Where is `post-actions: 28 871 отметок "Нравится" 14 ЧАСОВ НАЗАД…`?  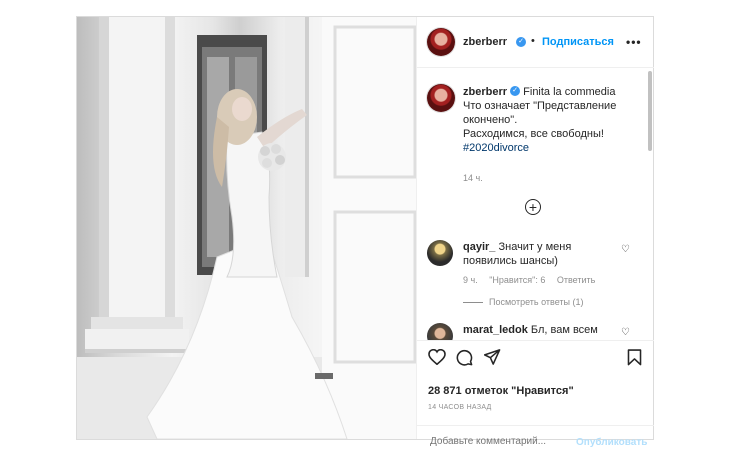 post-actions: 28 871 отметок "Нравится" 14 ЧАСОВ НАЗАД… is located at coordinates (535, 394).